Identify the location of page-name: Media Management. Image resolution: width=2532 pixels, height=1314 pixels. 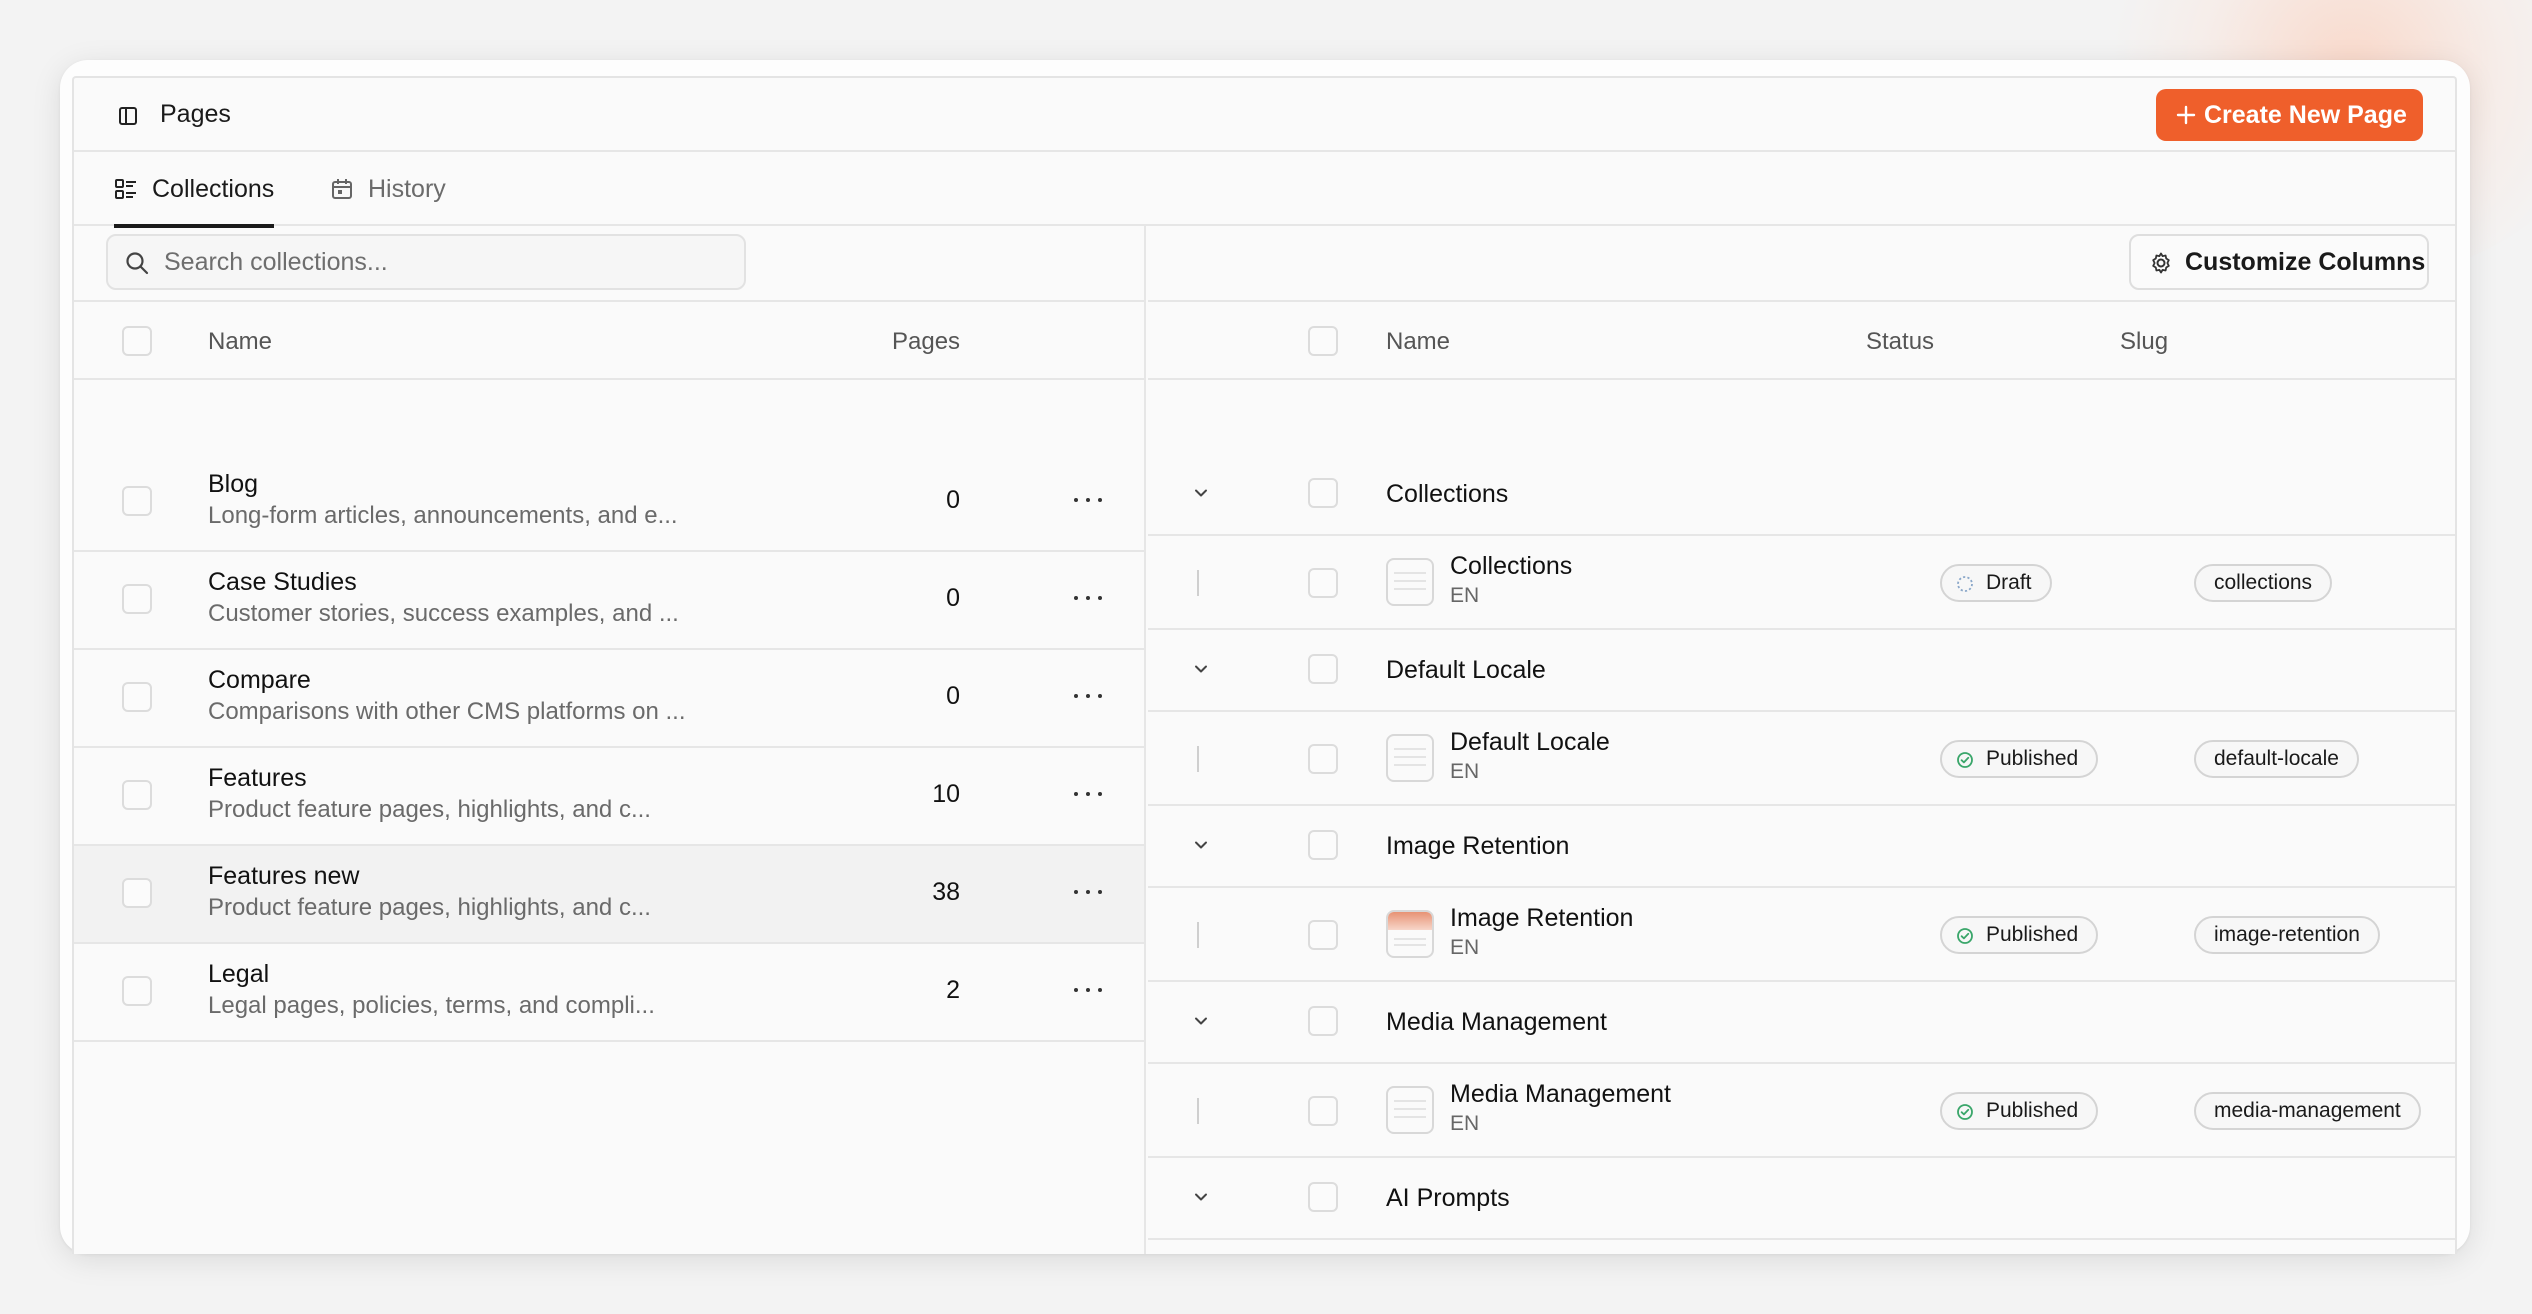
(1560, 1094).